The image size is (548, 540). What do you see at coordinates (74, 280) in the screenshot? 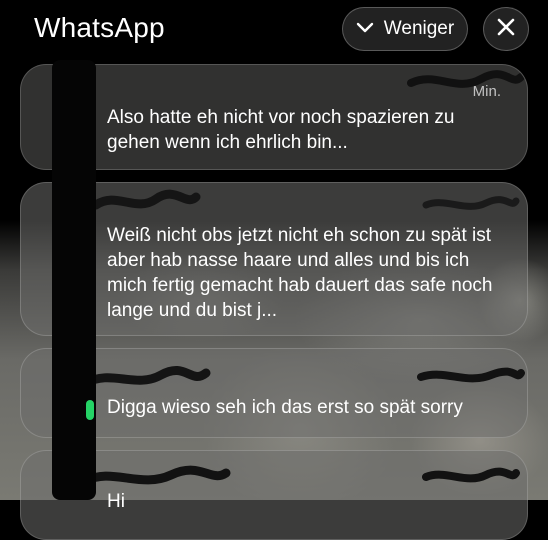
I see `redaction-bar` at bounding box center [74, 280].